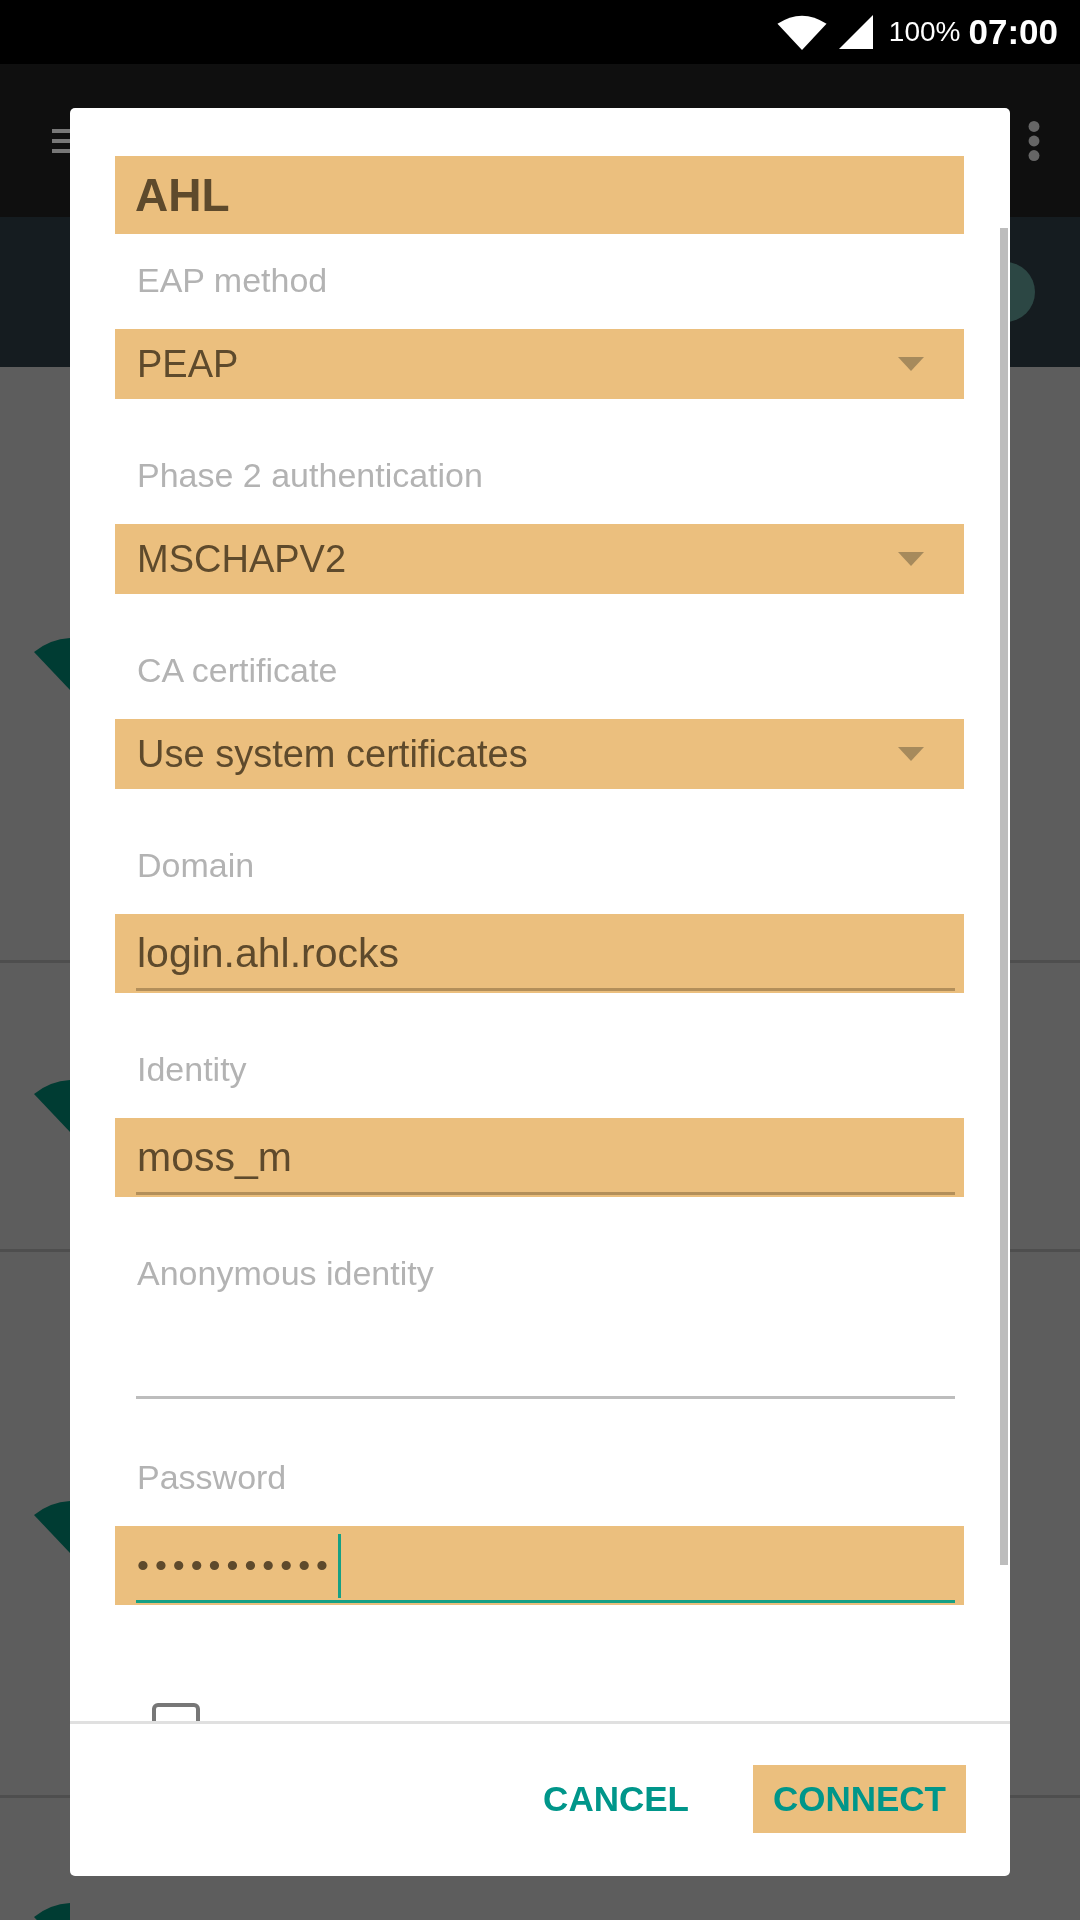 Image resolution: width=1080 pixels, height=1920 pixels. Describe the element at coordinates (237, 670) in the screenshot. I see `field-label: CA certificate` at that location.